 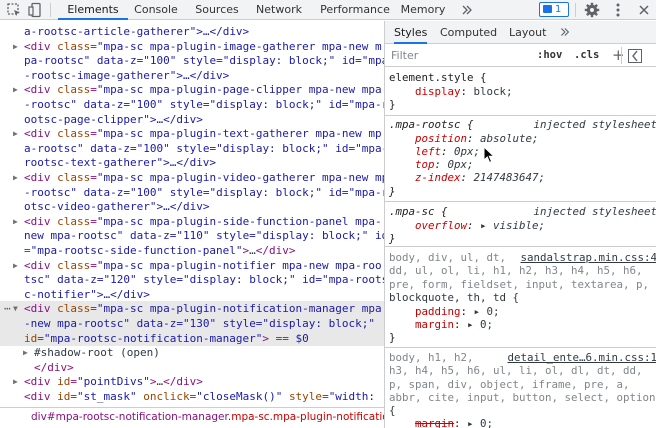 What do you see at coordinates (519, 284) in the screenshot?
I see `rule-selector: pre, form, fieldset, input, textarea, p,` at bounding box center [519, 284].